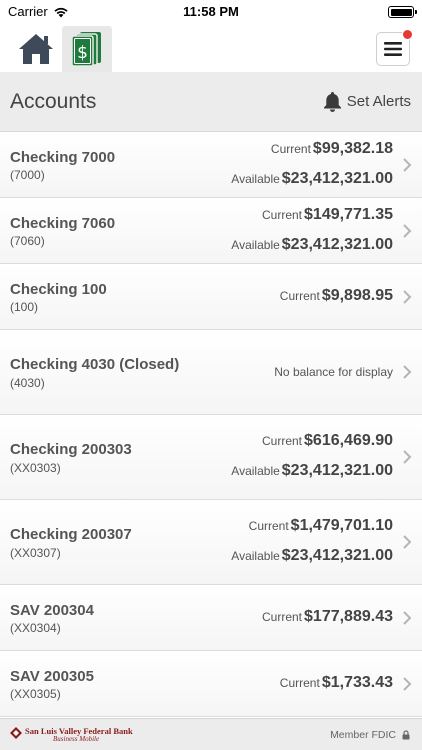  I want to click on fdic-notice: Member FDIC, so click(370, 735).